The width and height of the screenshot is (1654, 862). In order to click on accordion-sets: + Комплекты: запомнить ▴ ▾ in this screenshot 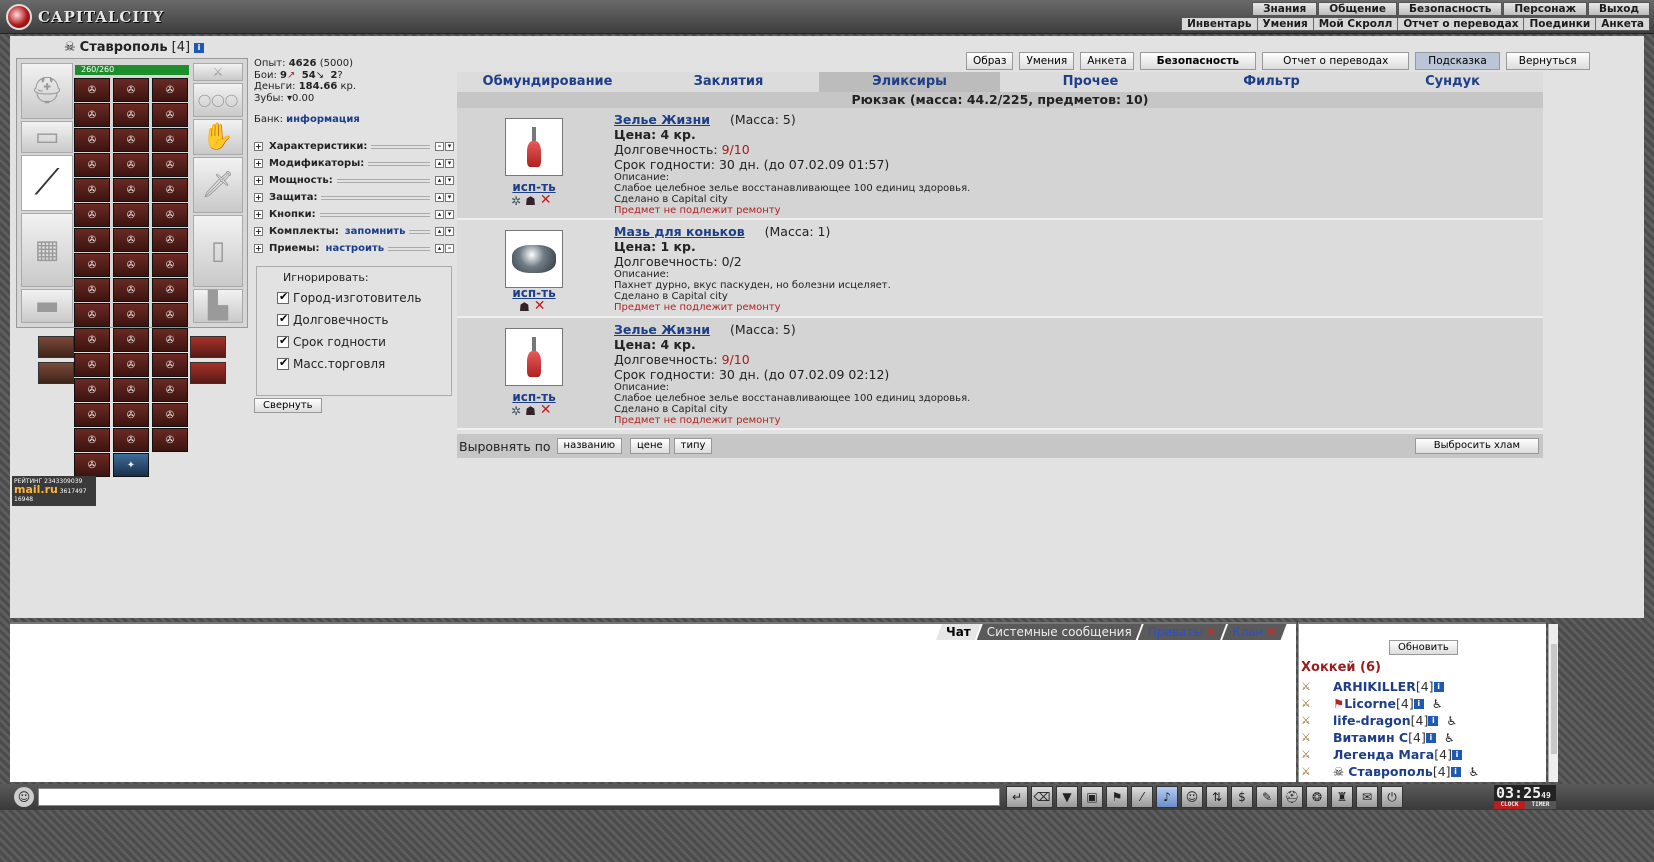, I will do `click(354, 231)`.